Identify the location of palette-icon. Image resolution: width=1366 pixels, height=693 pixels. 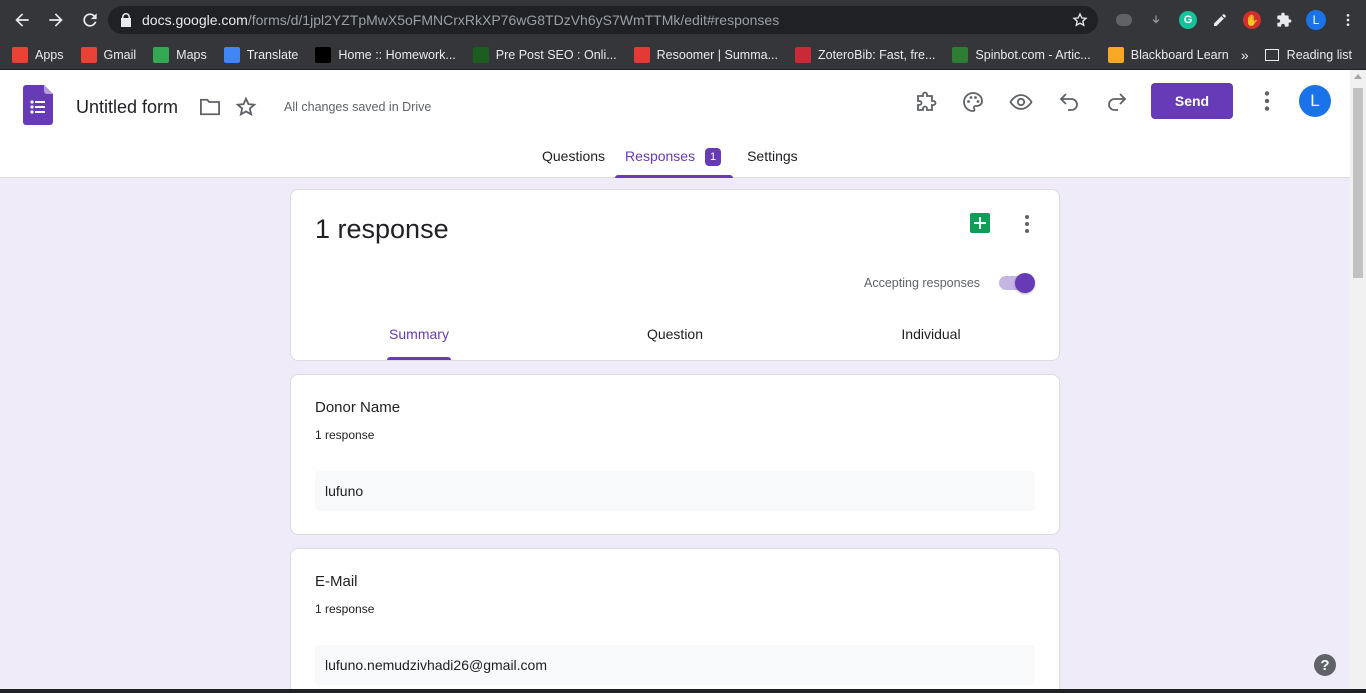
(973, 102).